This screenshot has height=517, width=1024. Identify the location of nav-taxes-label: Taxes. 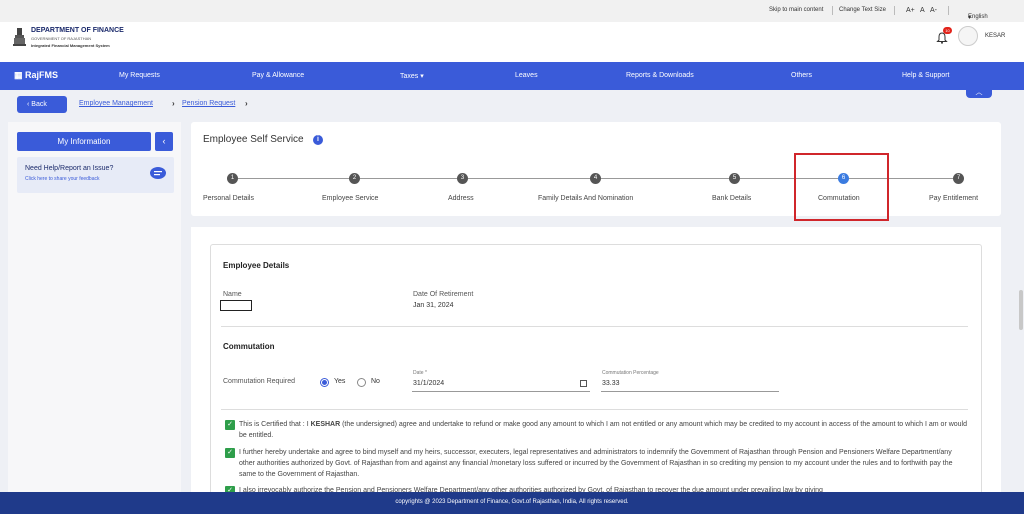
(409, 76).